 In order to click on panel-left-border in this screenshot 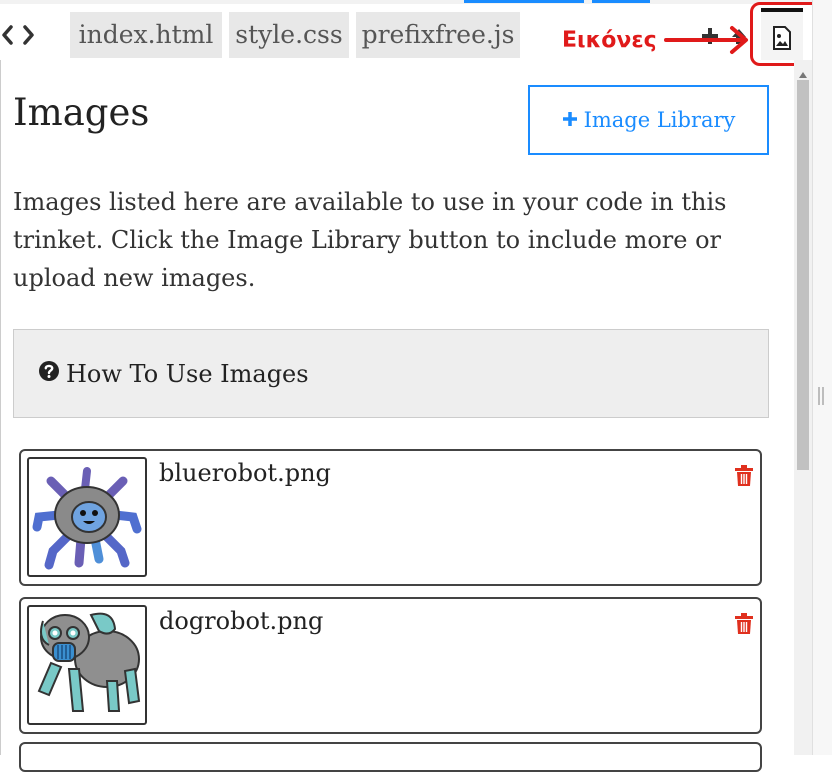, I will do `click(0, 407)`.